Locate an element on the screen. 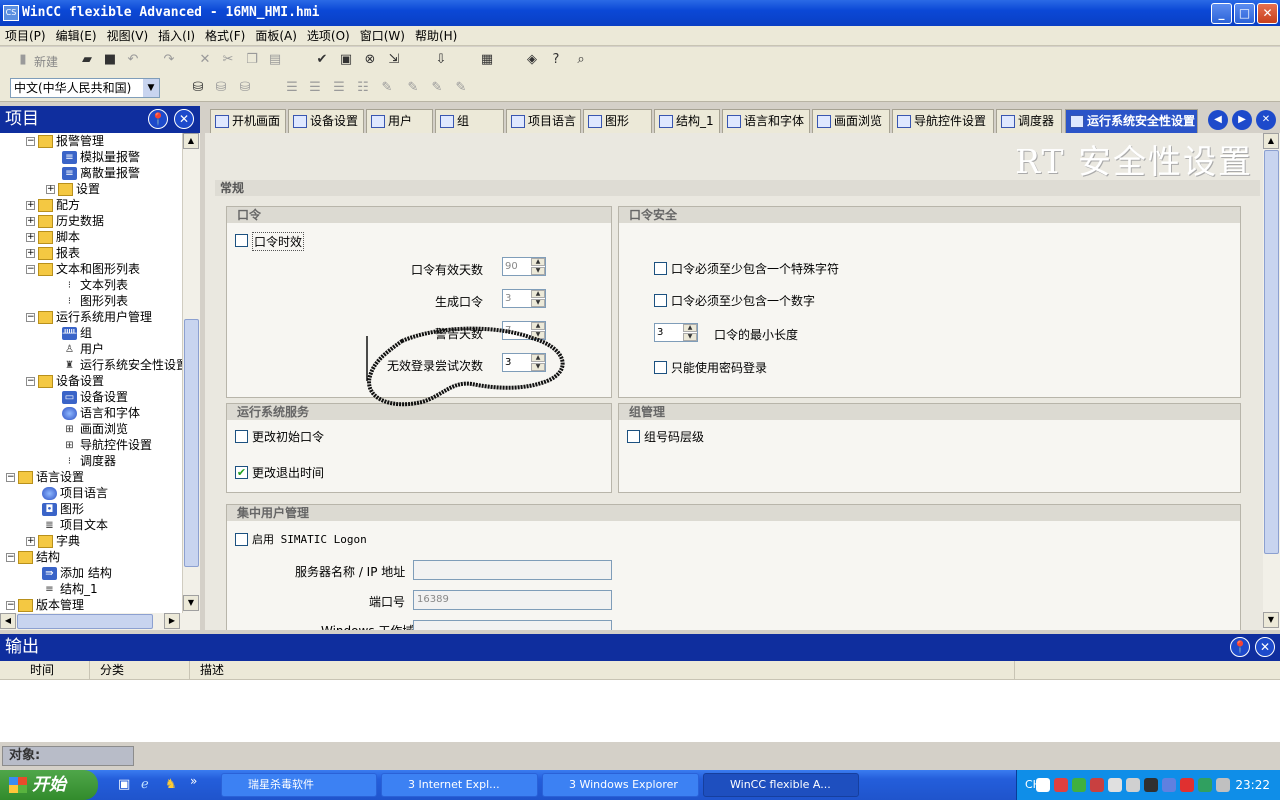 The width and height of the screenshot is (1280, 800). tree-item-scripts: + 脚本 is located at coordinates (53, 237).